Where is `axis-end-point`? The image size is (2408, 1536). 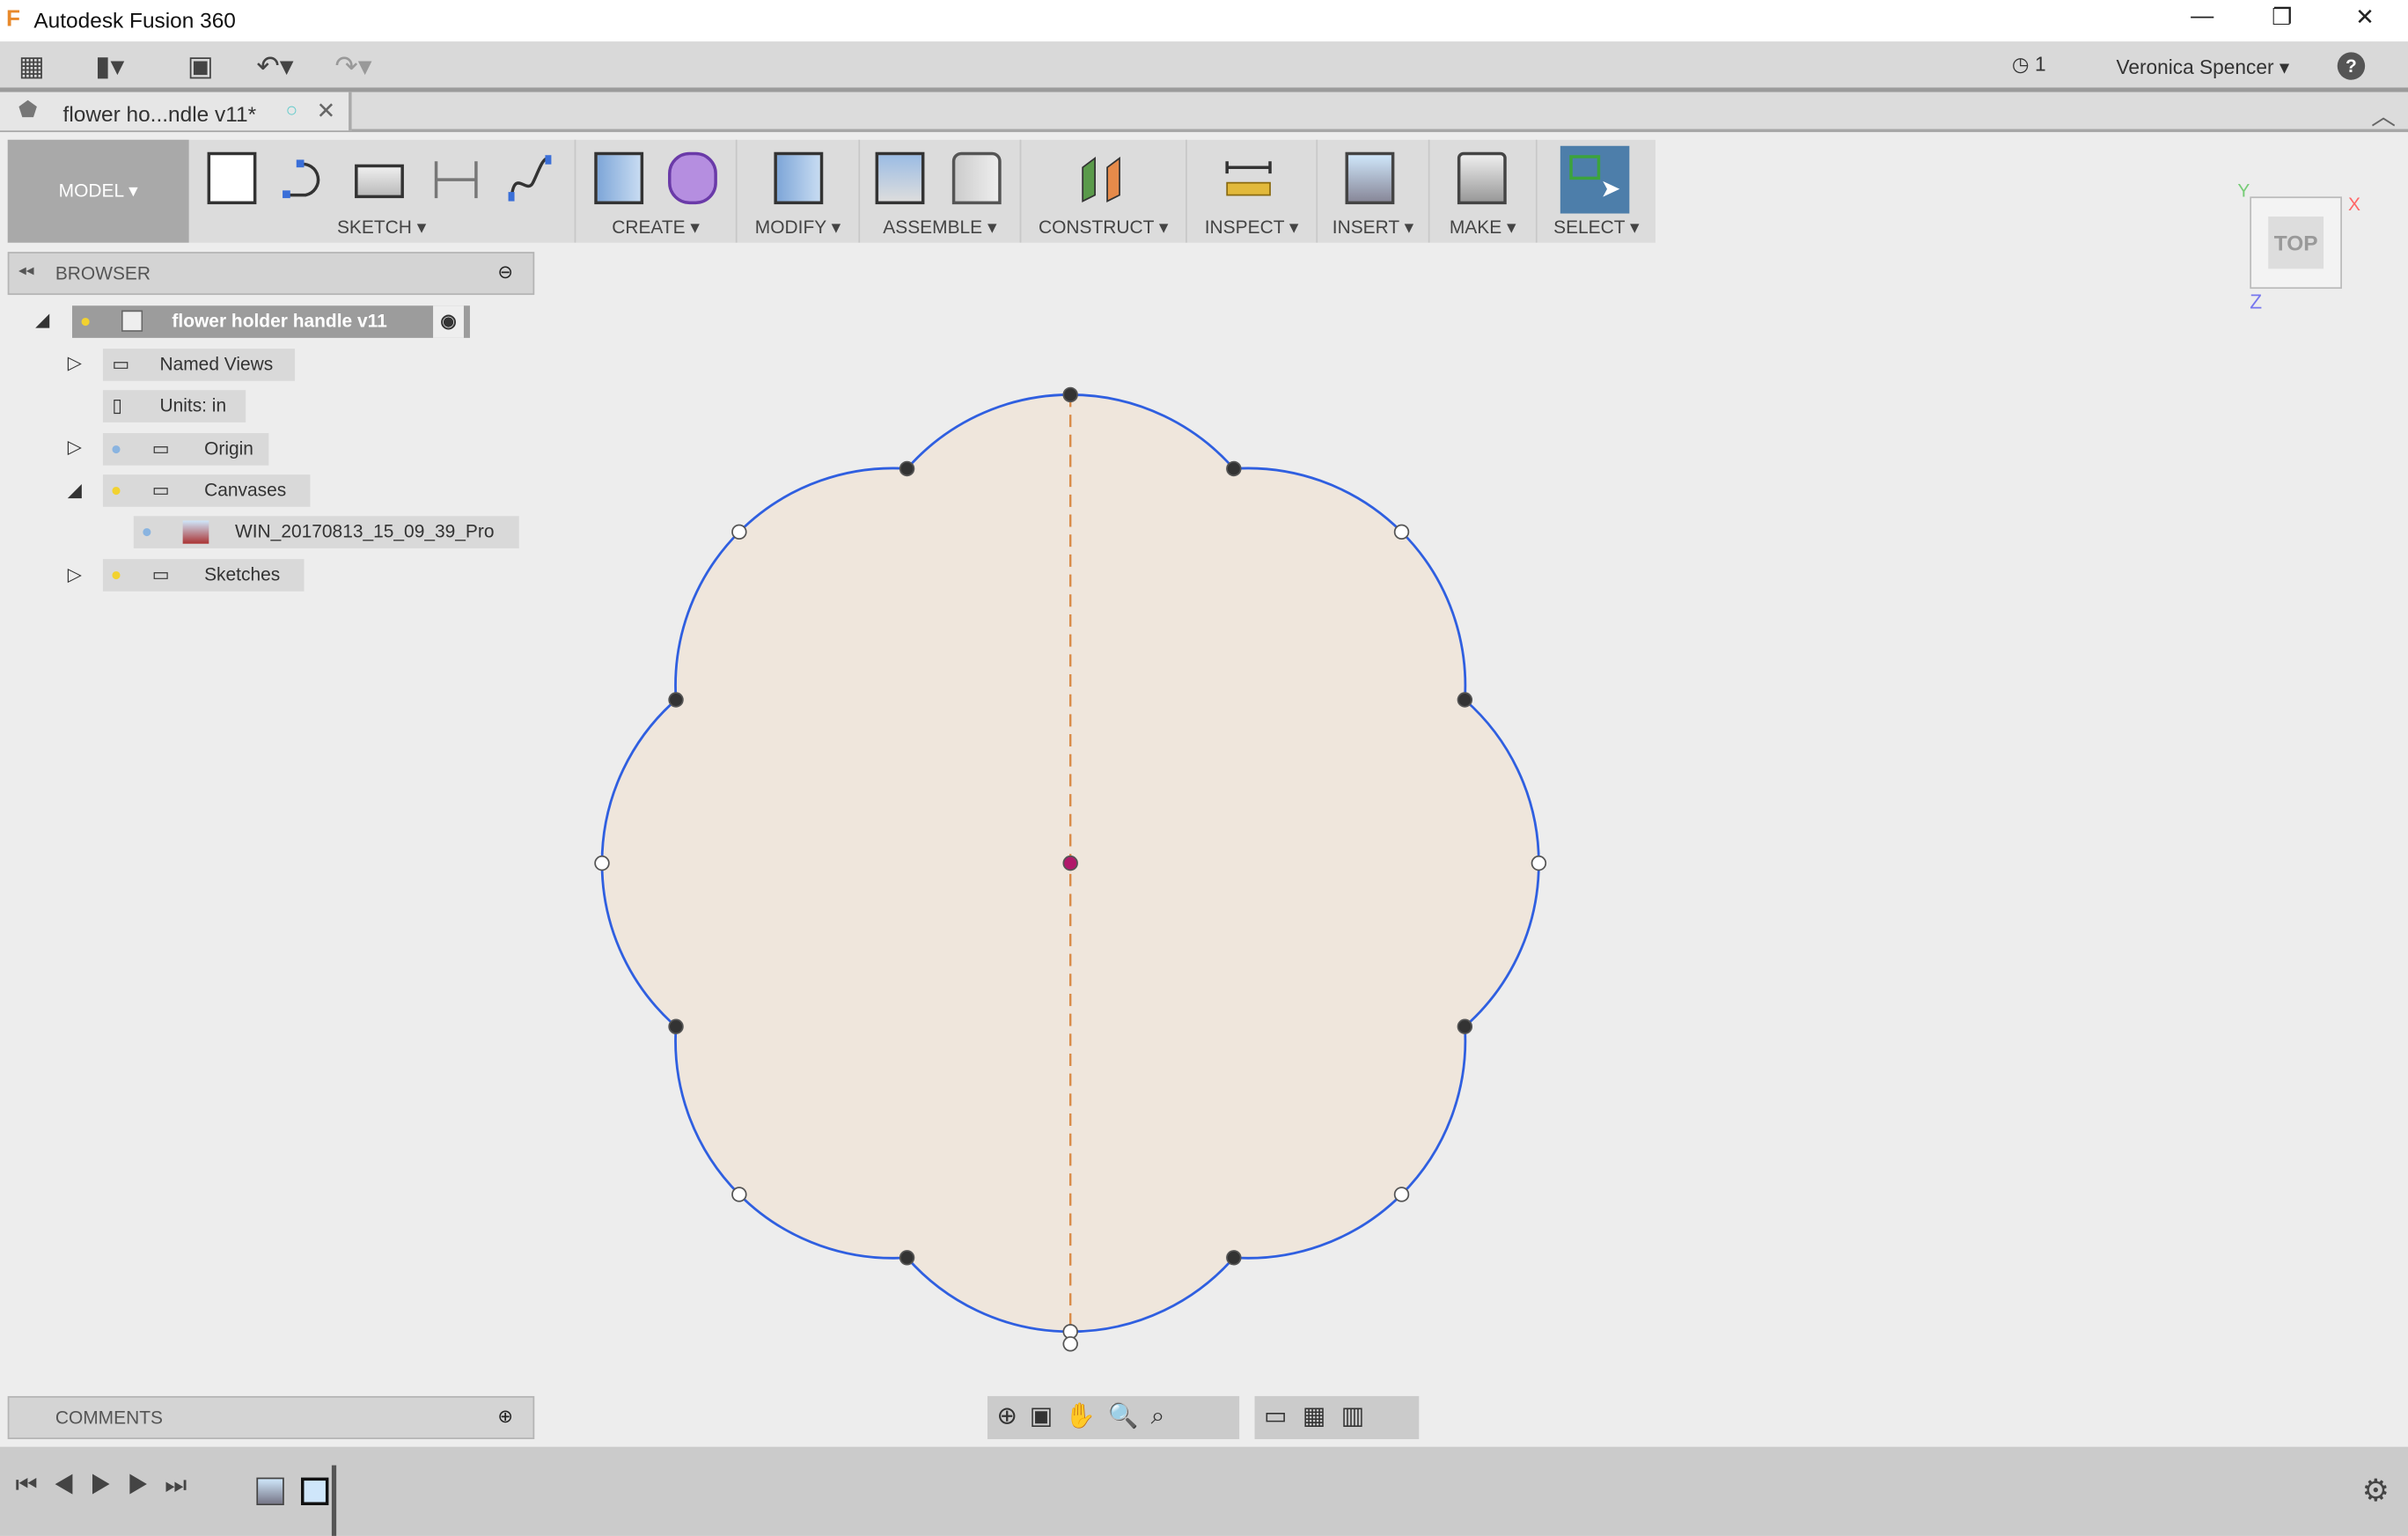 axis-end-point is located at coordinates (1070, 1344).